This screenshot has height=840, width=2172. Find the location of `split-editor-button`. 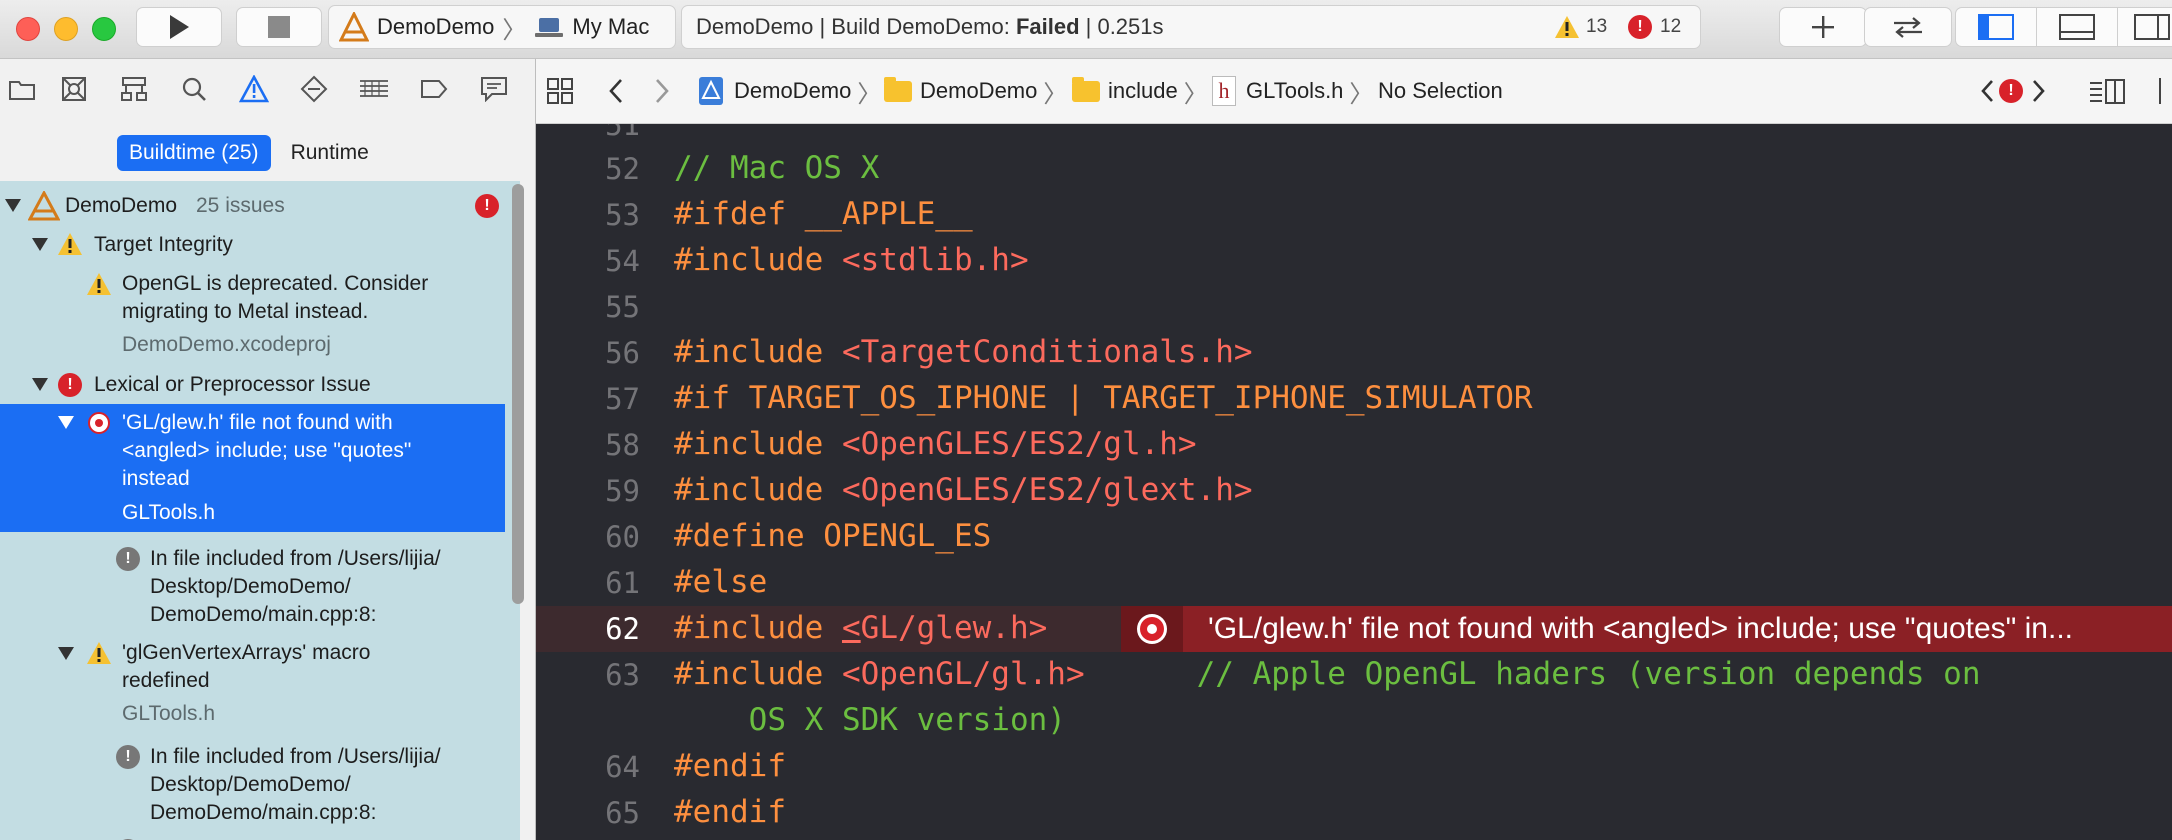

split-editor-button is located at coordinates (2165, 91).